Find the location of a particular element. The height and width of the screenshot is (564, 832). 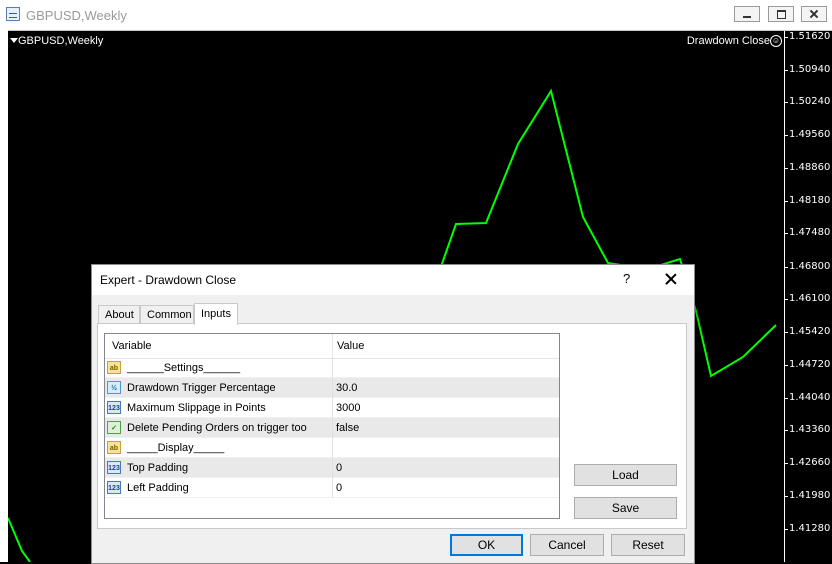

help-button: ? is located at coordinates (626, 278).